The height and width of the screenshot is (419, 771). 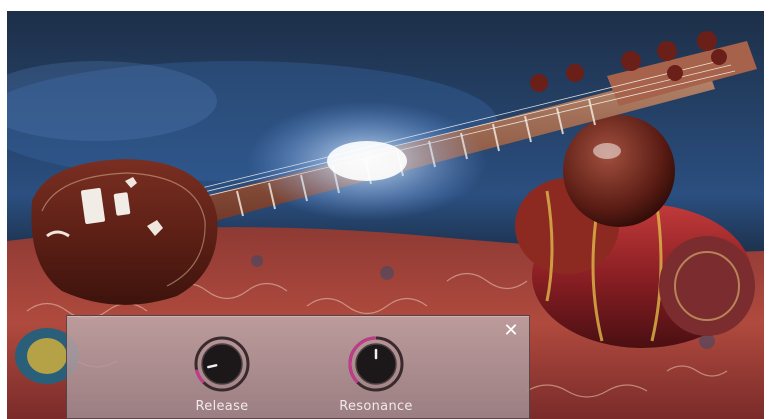 I want to click on control-panel: ✕ Release Resonance, so click(x=298, y=367).